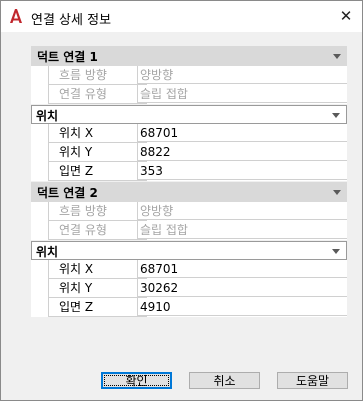  I want to click on property-row-position-y: 위치 Y 30262, so click(189, 288).